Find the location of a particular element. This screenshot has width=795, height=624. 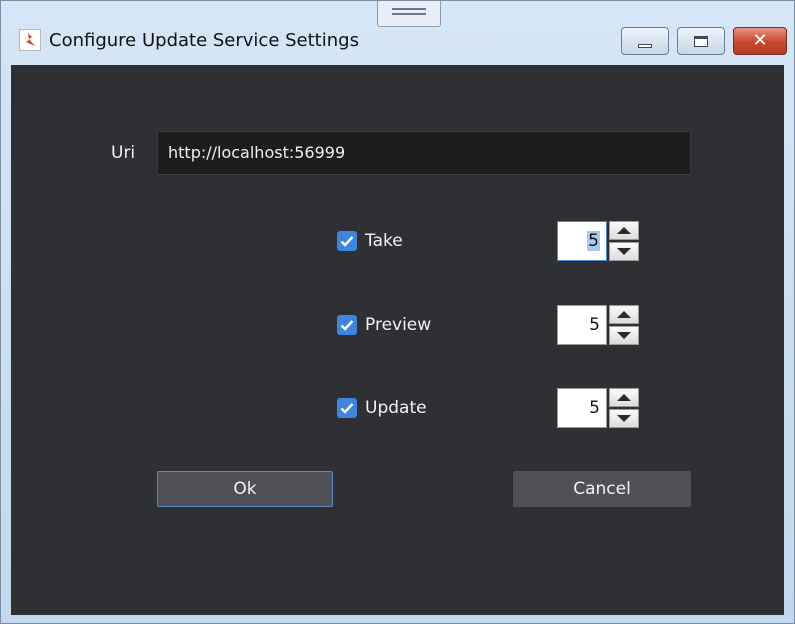

maximize-button is located at coordinates (701, 41).